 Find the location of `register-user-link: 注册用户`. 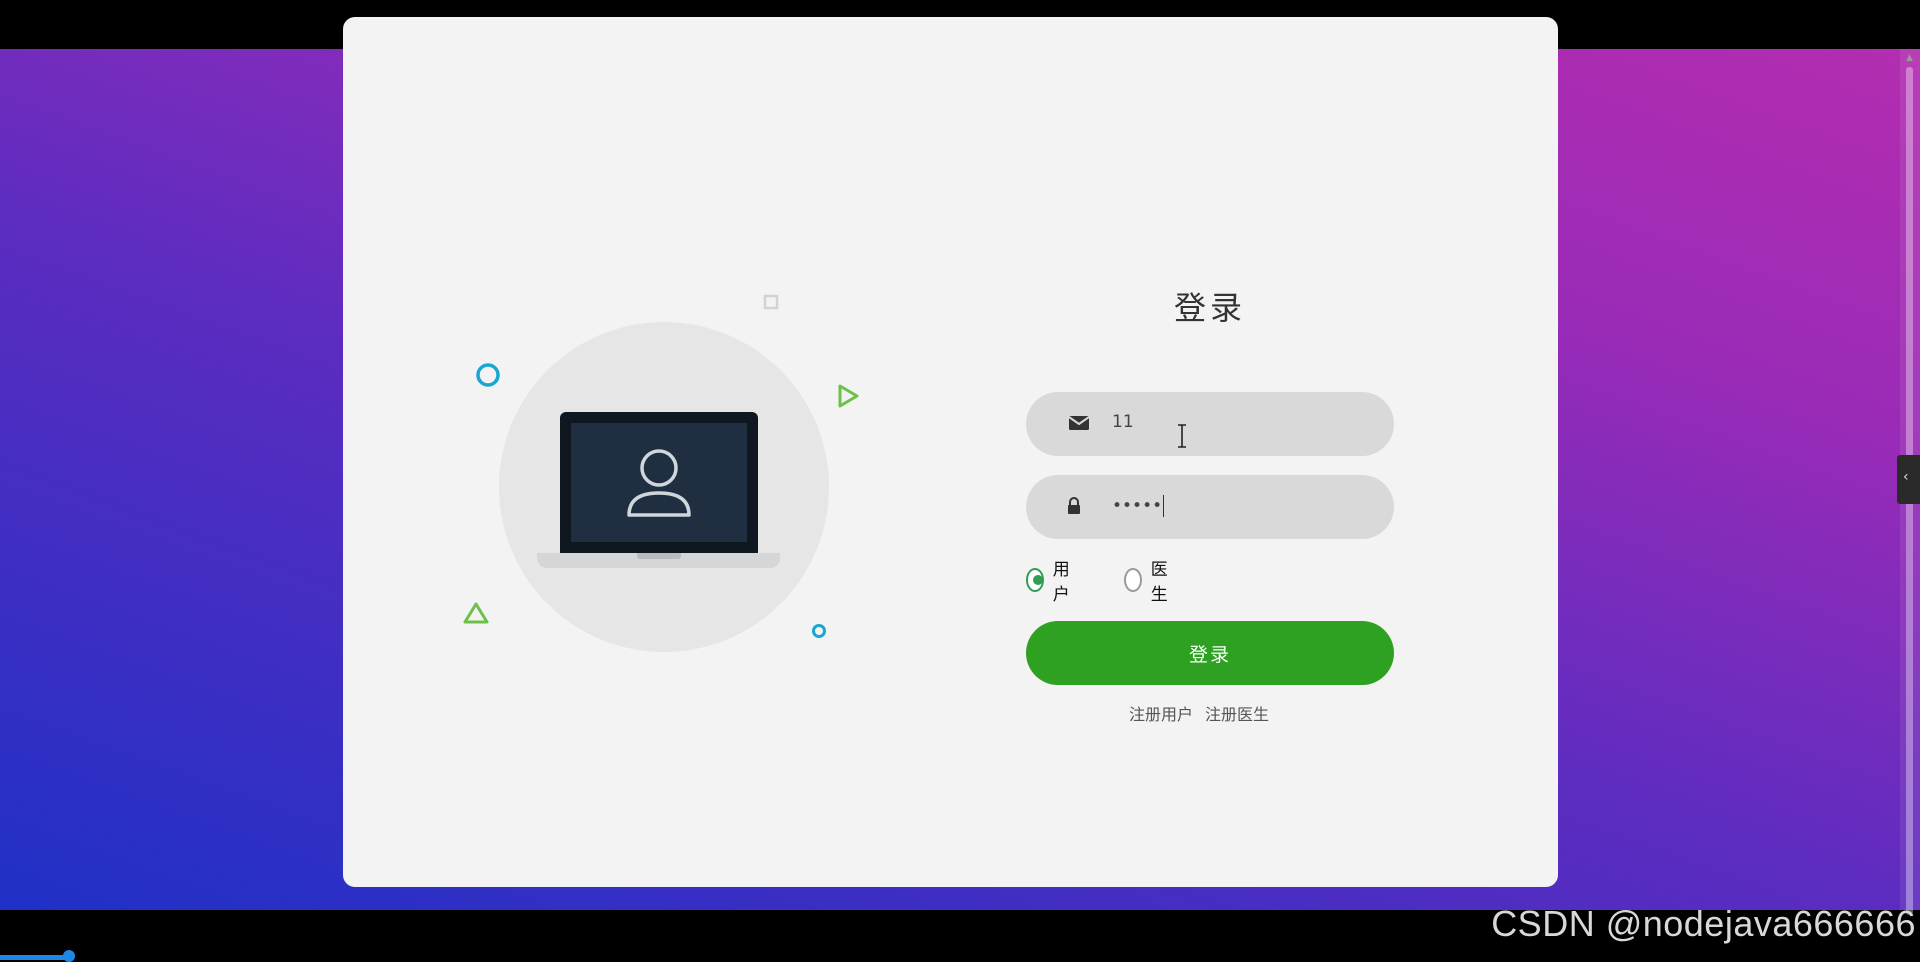

register-user-link: 注册用户 is located at coordinates (1161, 714).